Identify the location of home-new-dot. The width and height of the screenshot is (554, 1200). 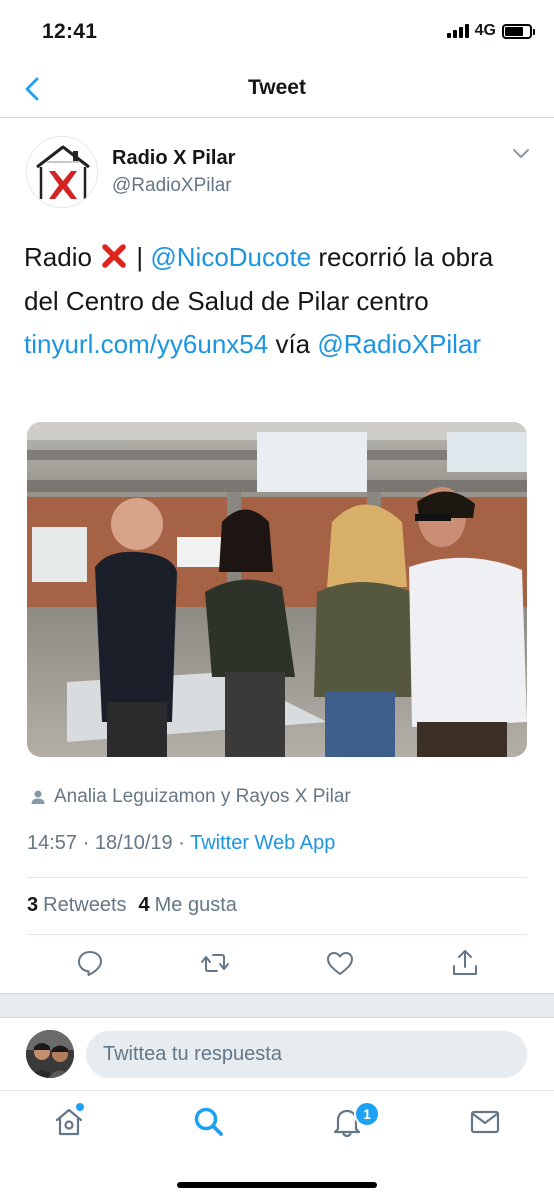
(80, 1107).